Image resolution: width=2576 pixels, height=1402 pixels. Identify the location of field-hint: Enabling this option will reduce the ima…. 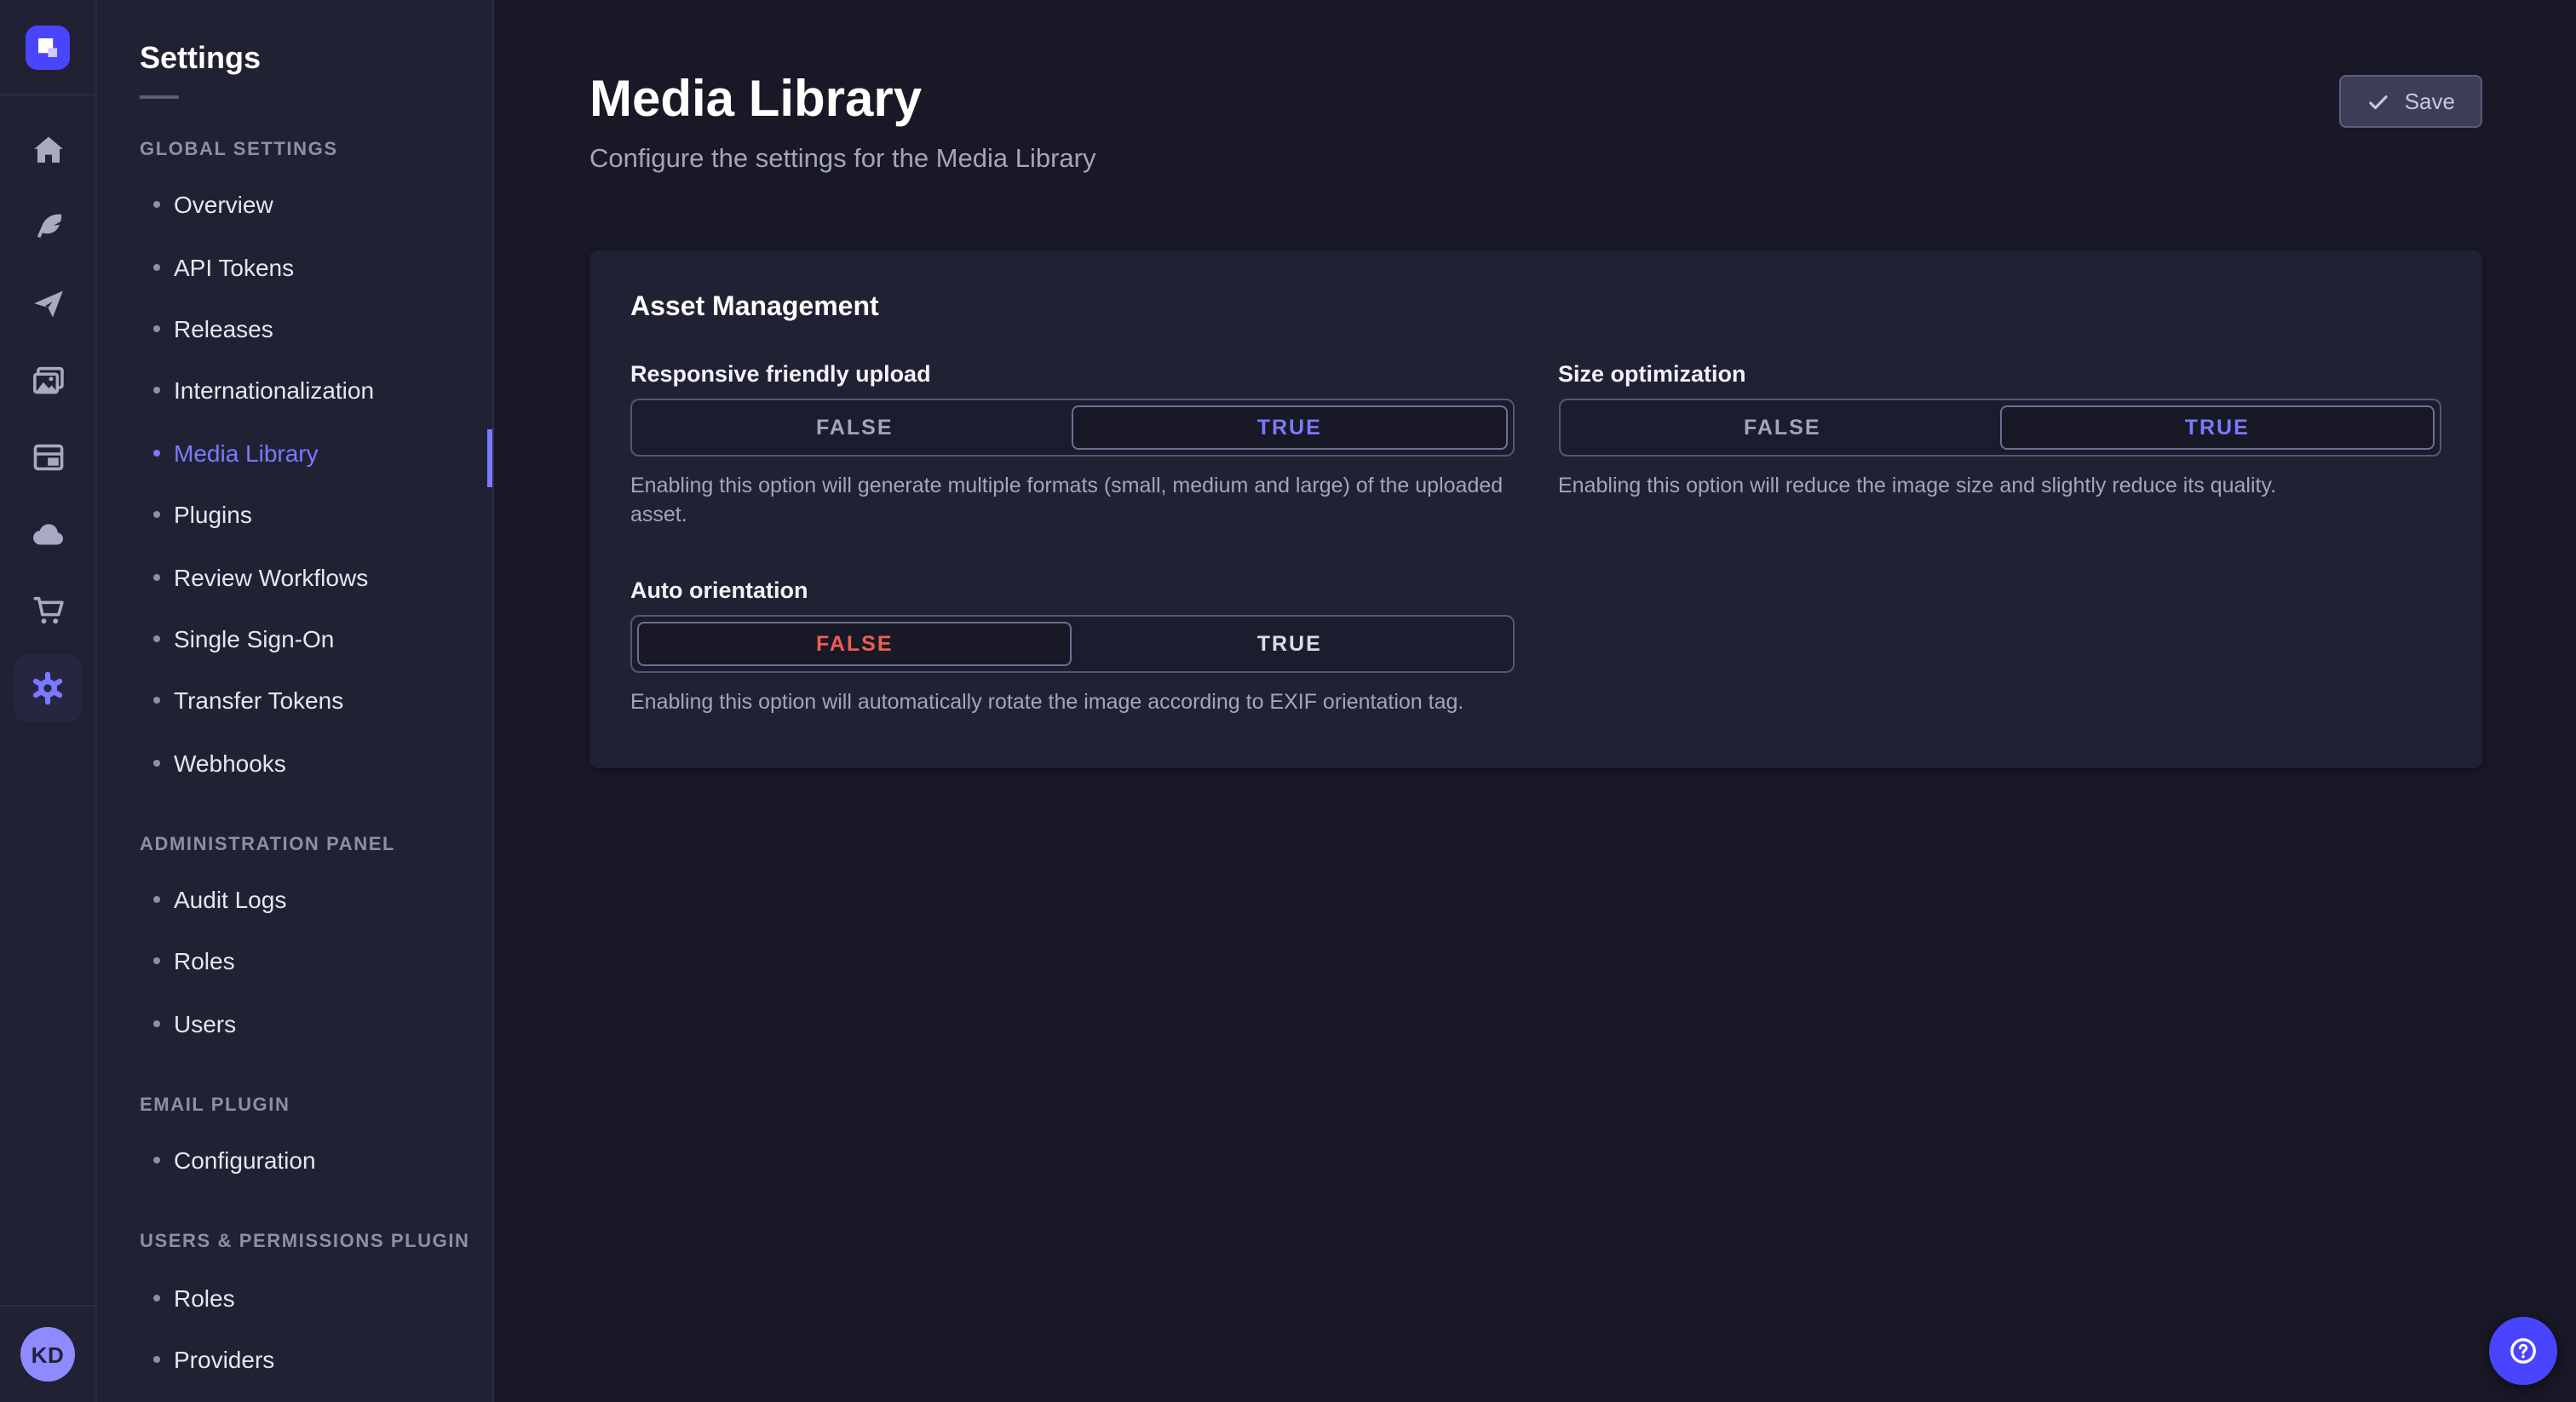
(1918, 486).